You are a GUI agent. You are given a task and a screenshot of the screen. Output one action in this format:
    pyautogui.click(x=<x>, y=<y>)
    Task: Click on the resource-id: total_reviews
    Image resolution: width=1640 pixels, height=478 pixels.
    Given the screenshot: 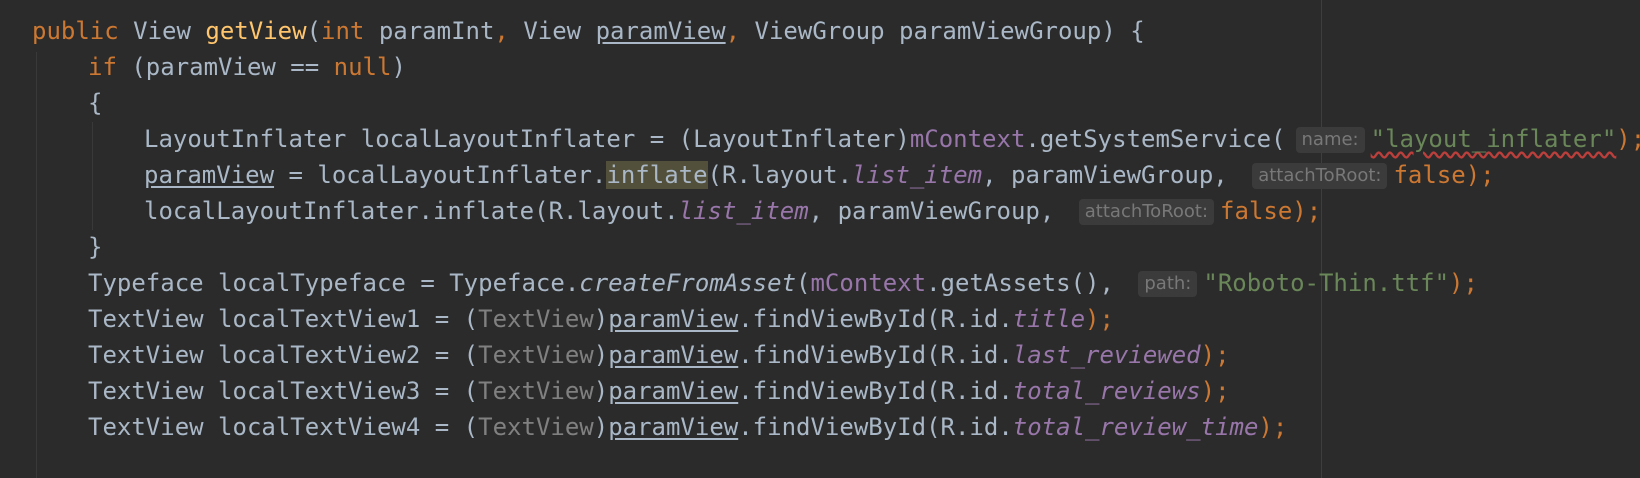 What is the action you would take?
    pyautogui.click(x=1106, y=391)
    